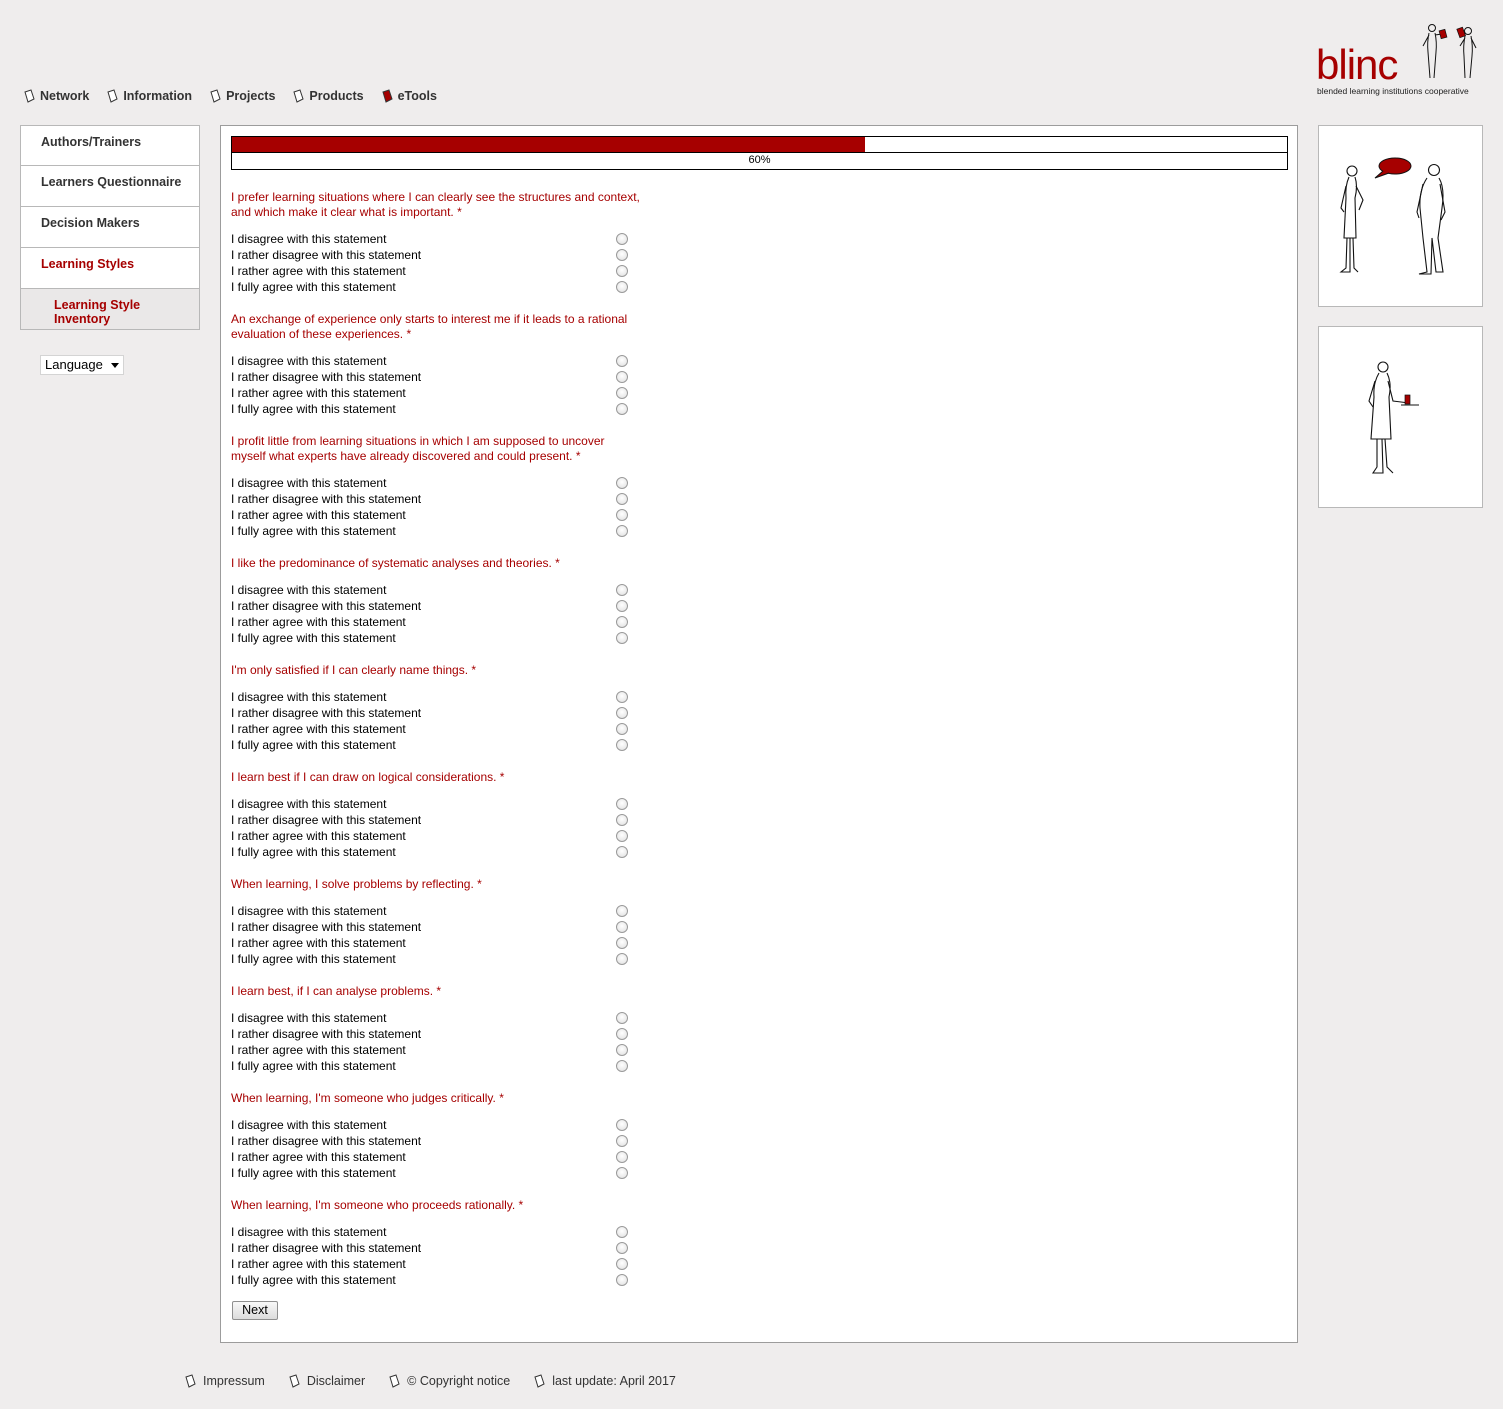  What do you see at coordinates (255, 1310) in the screenshot?
I see `next-button: Next` at bounding box center [255, 1310].